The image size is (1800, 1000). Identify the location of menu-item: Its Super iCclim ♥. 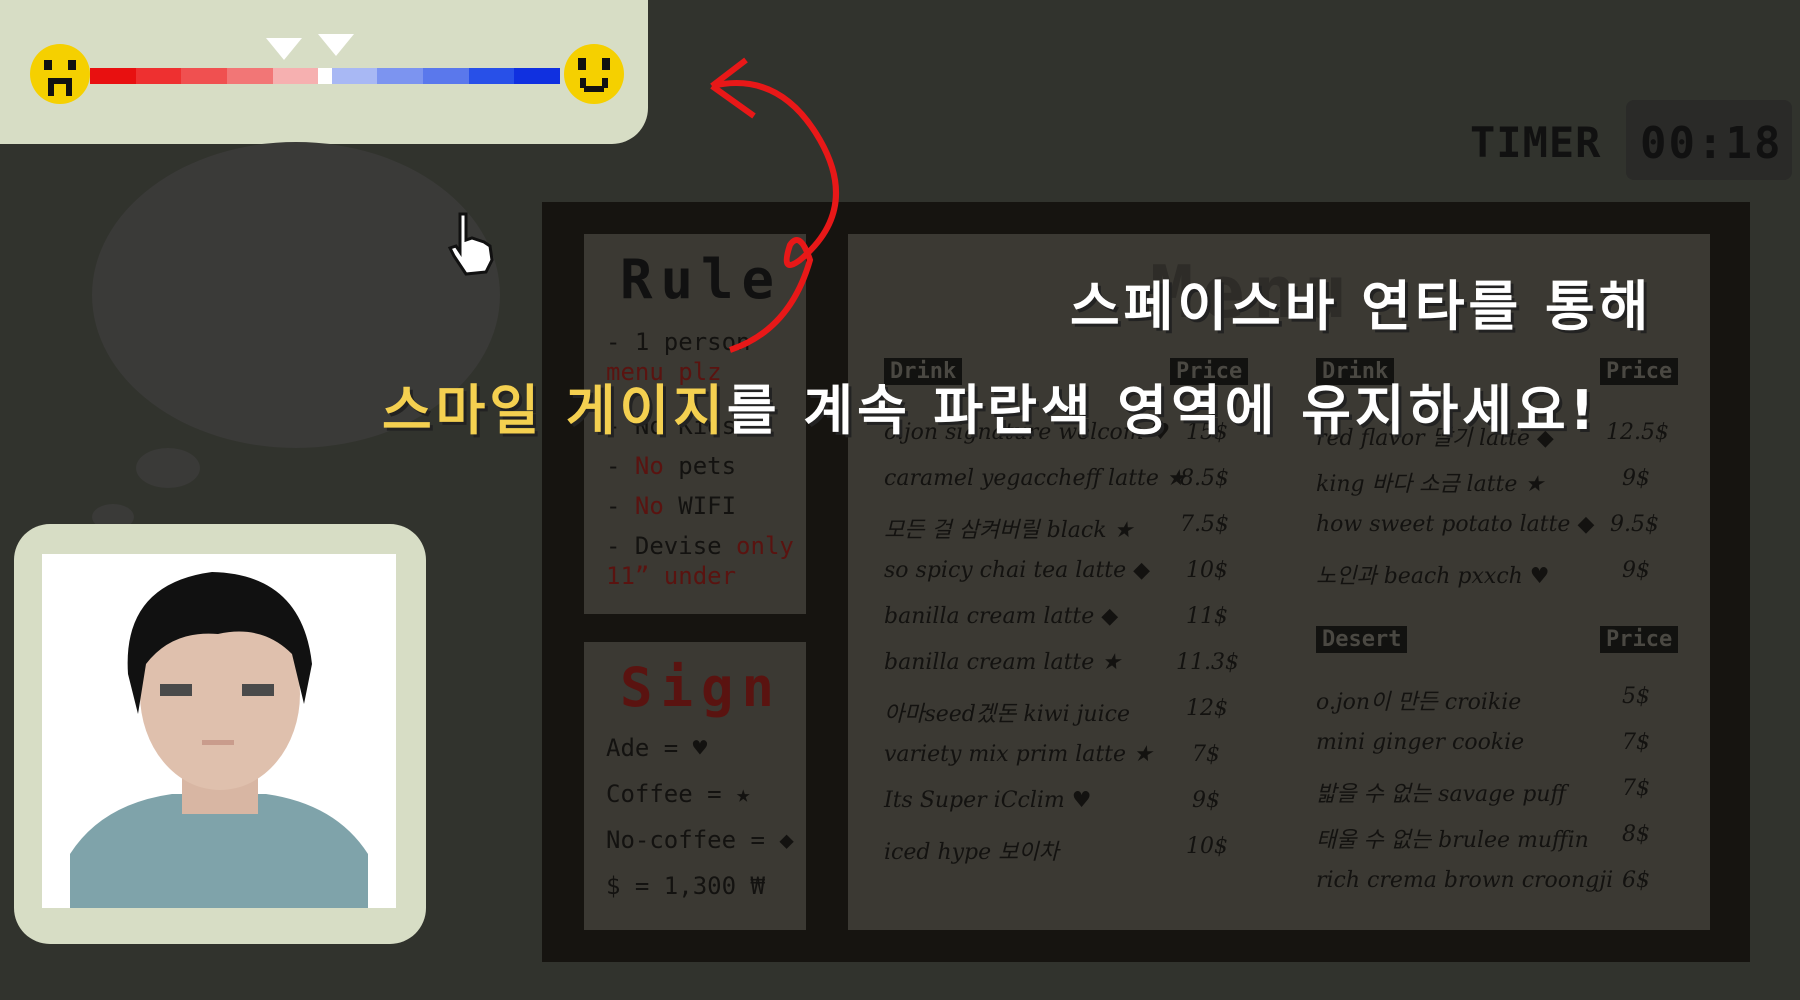
(988, 800).